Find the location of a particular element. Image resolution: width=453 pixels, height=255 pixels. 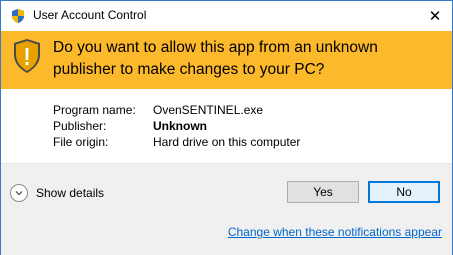

file-origin-row: File origin: Hard drive on this computer is located at coordinates (176, 142).